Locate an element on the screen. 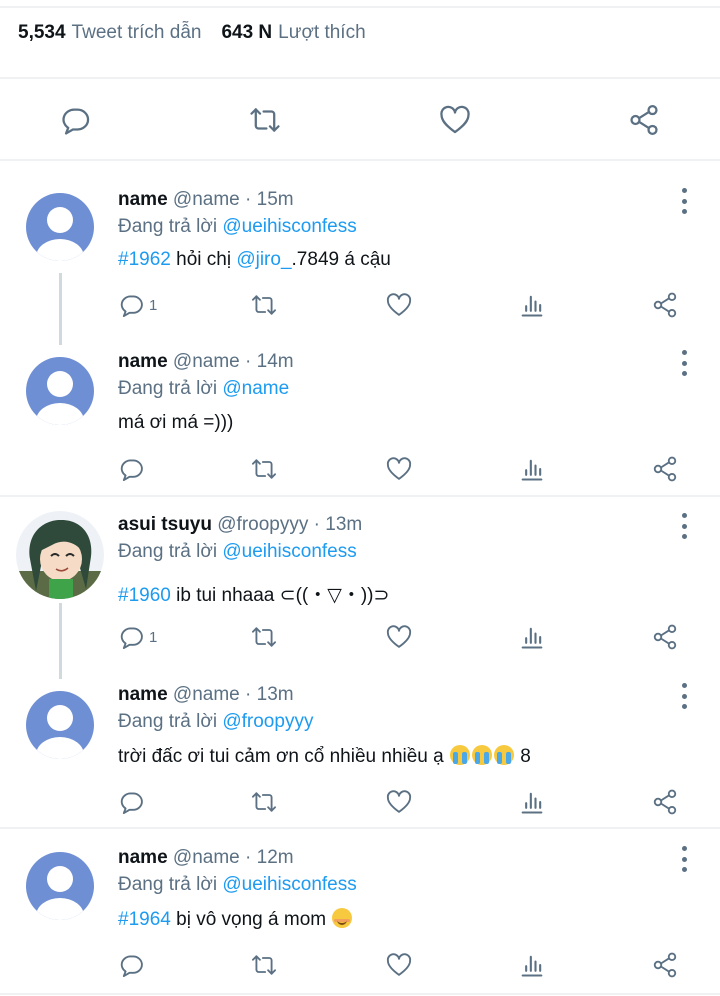 Image resolution: width=720 pixels, height=996 pixels. retweet-button is located at coordinates (265, 120).